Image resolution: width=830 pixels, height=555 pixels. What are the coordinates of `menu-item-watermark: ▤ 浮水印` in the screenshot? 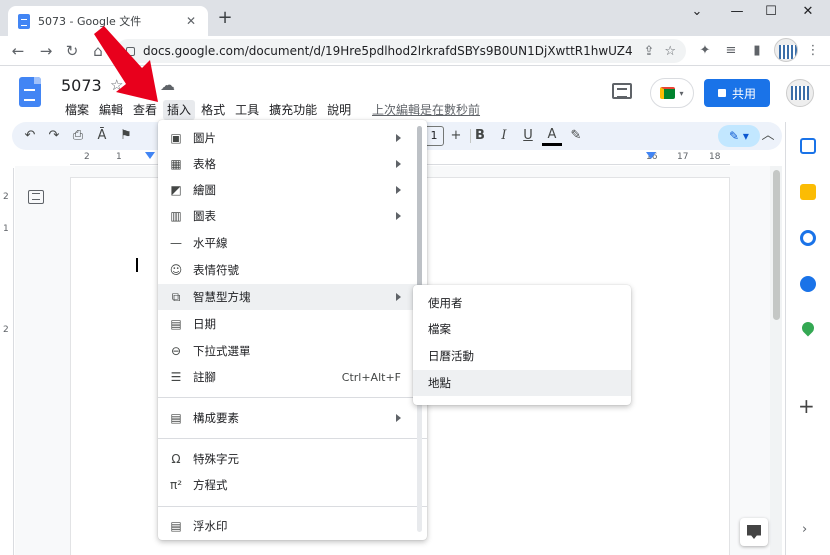 It's located at (292, 526).